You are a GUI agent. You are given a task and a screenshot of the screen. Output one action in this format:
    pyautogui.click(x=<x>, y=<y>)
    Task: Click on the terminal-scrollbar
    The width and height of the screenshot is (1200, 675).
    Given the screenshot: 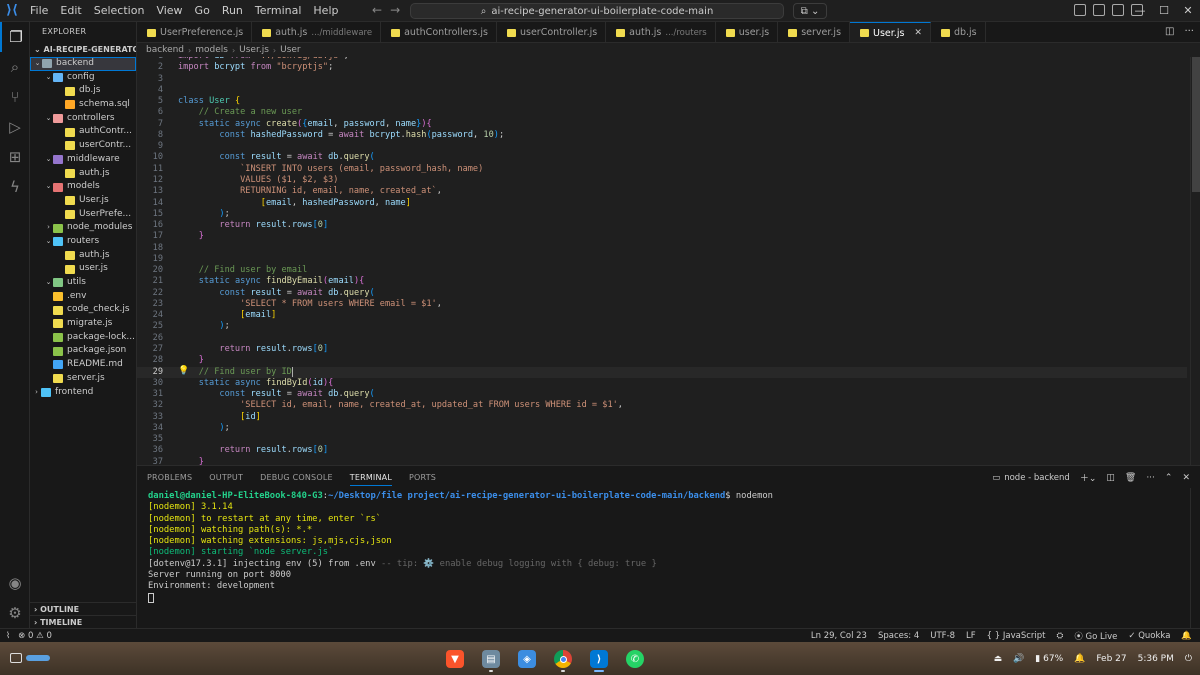 What is the action you would take?
    pyautogui.click(x=1195, y=558)
    